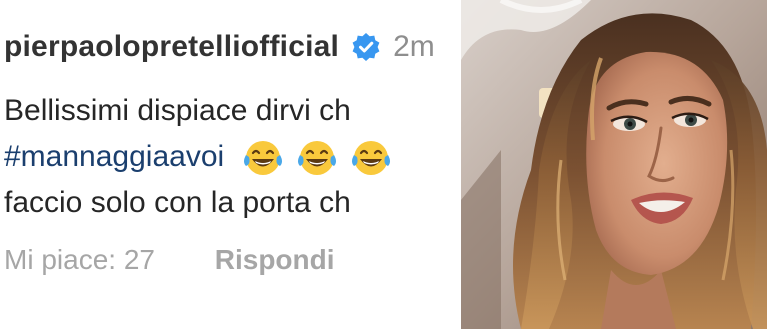 The height and width of the screenshot is (329, 767). What do you see at coordinates (275, 259) in the screenshot?
I see `reply-button: Rispondi` at bounding box center [275, 259].